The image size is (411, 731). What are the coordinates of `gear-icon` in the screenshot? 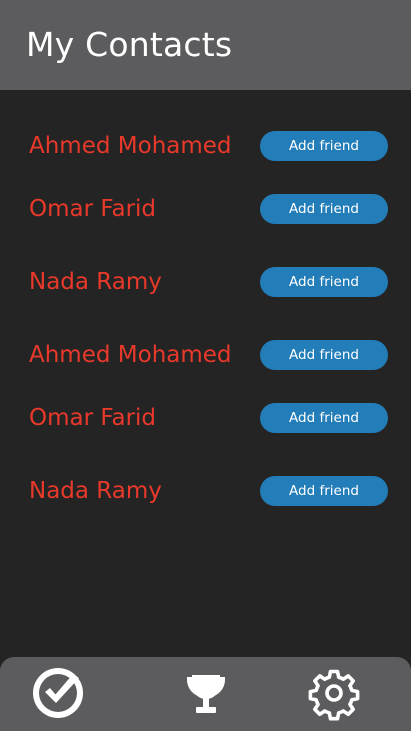 It's located at (334, 695).